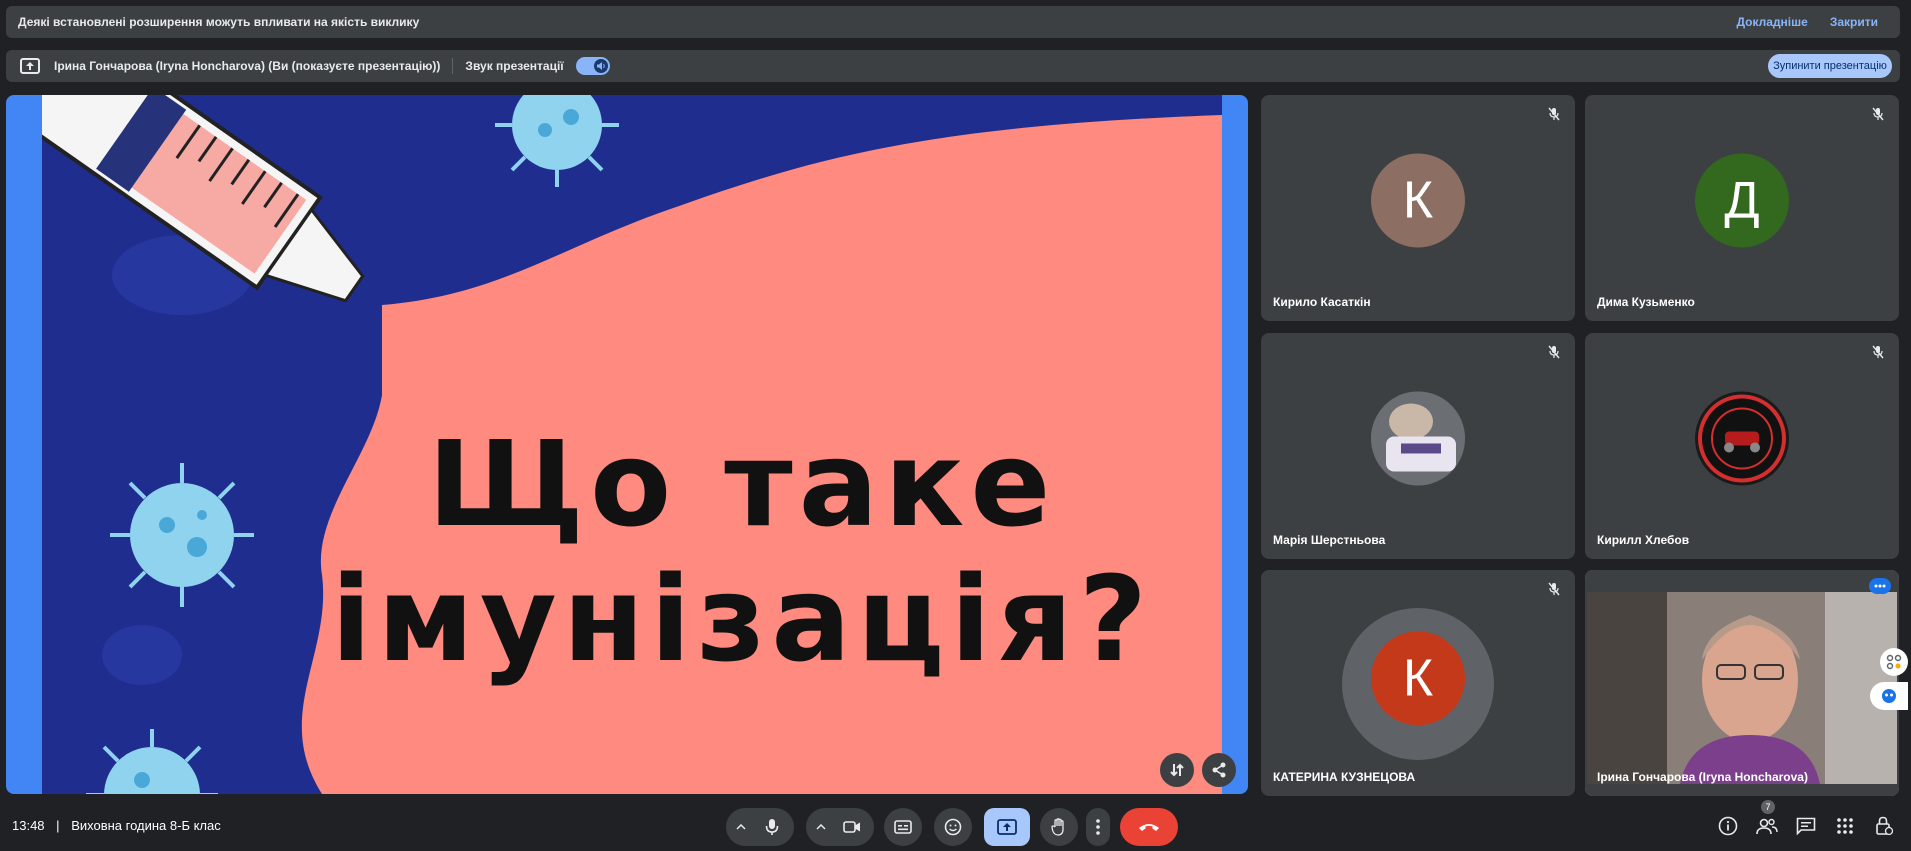 This screenshot has width=1911, height=851. What do you see at coordinates (146, 825) in the screenshot?
I see `meeting-title: Виховна година 8-Б клас` at bounding box center [146, 825].